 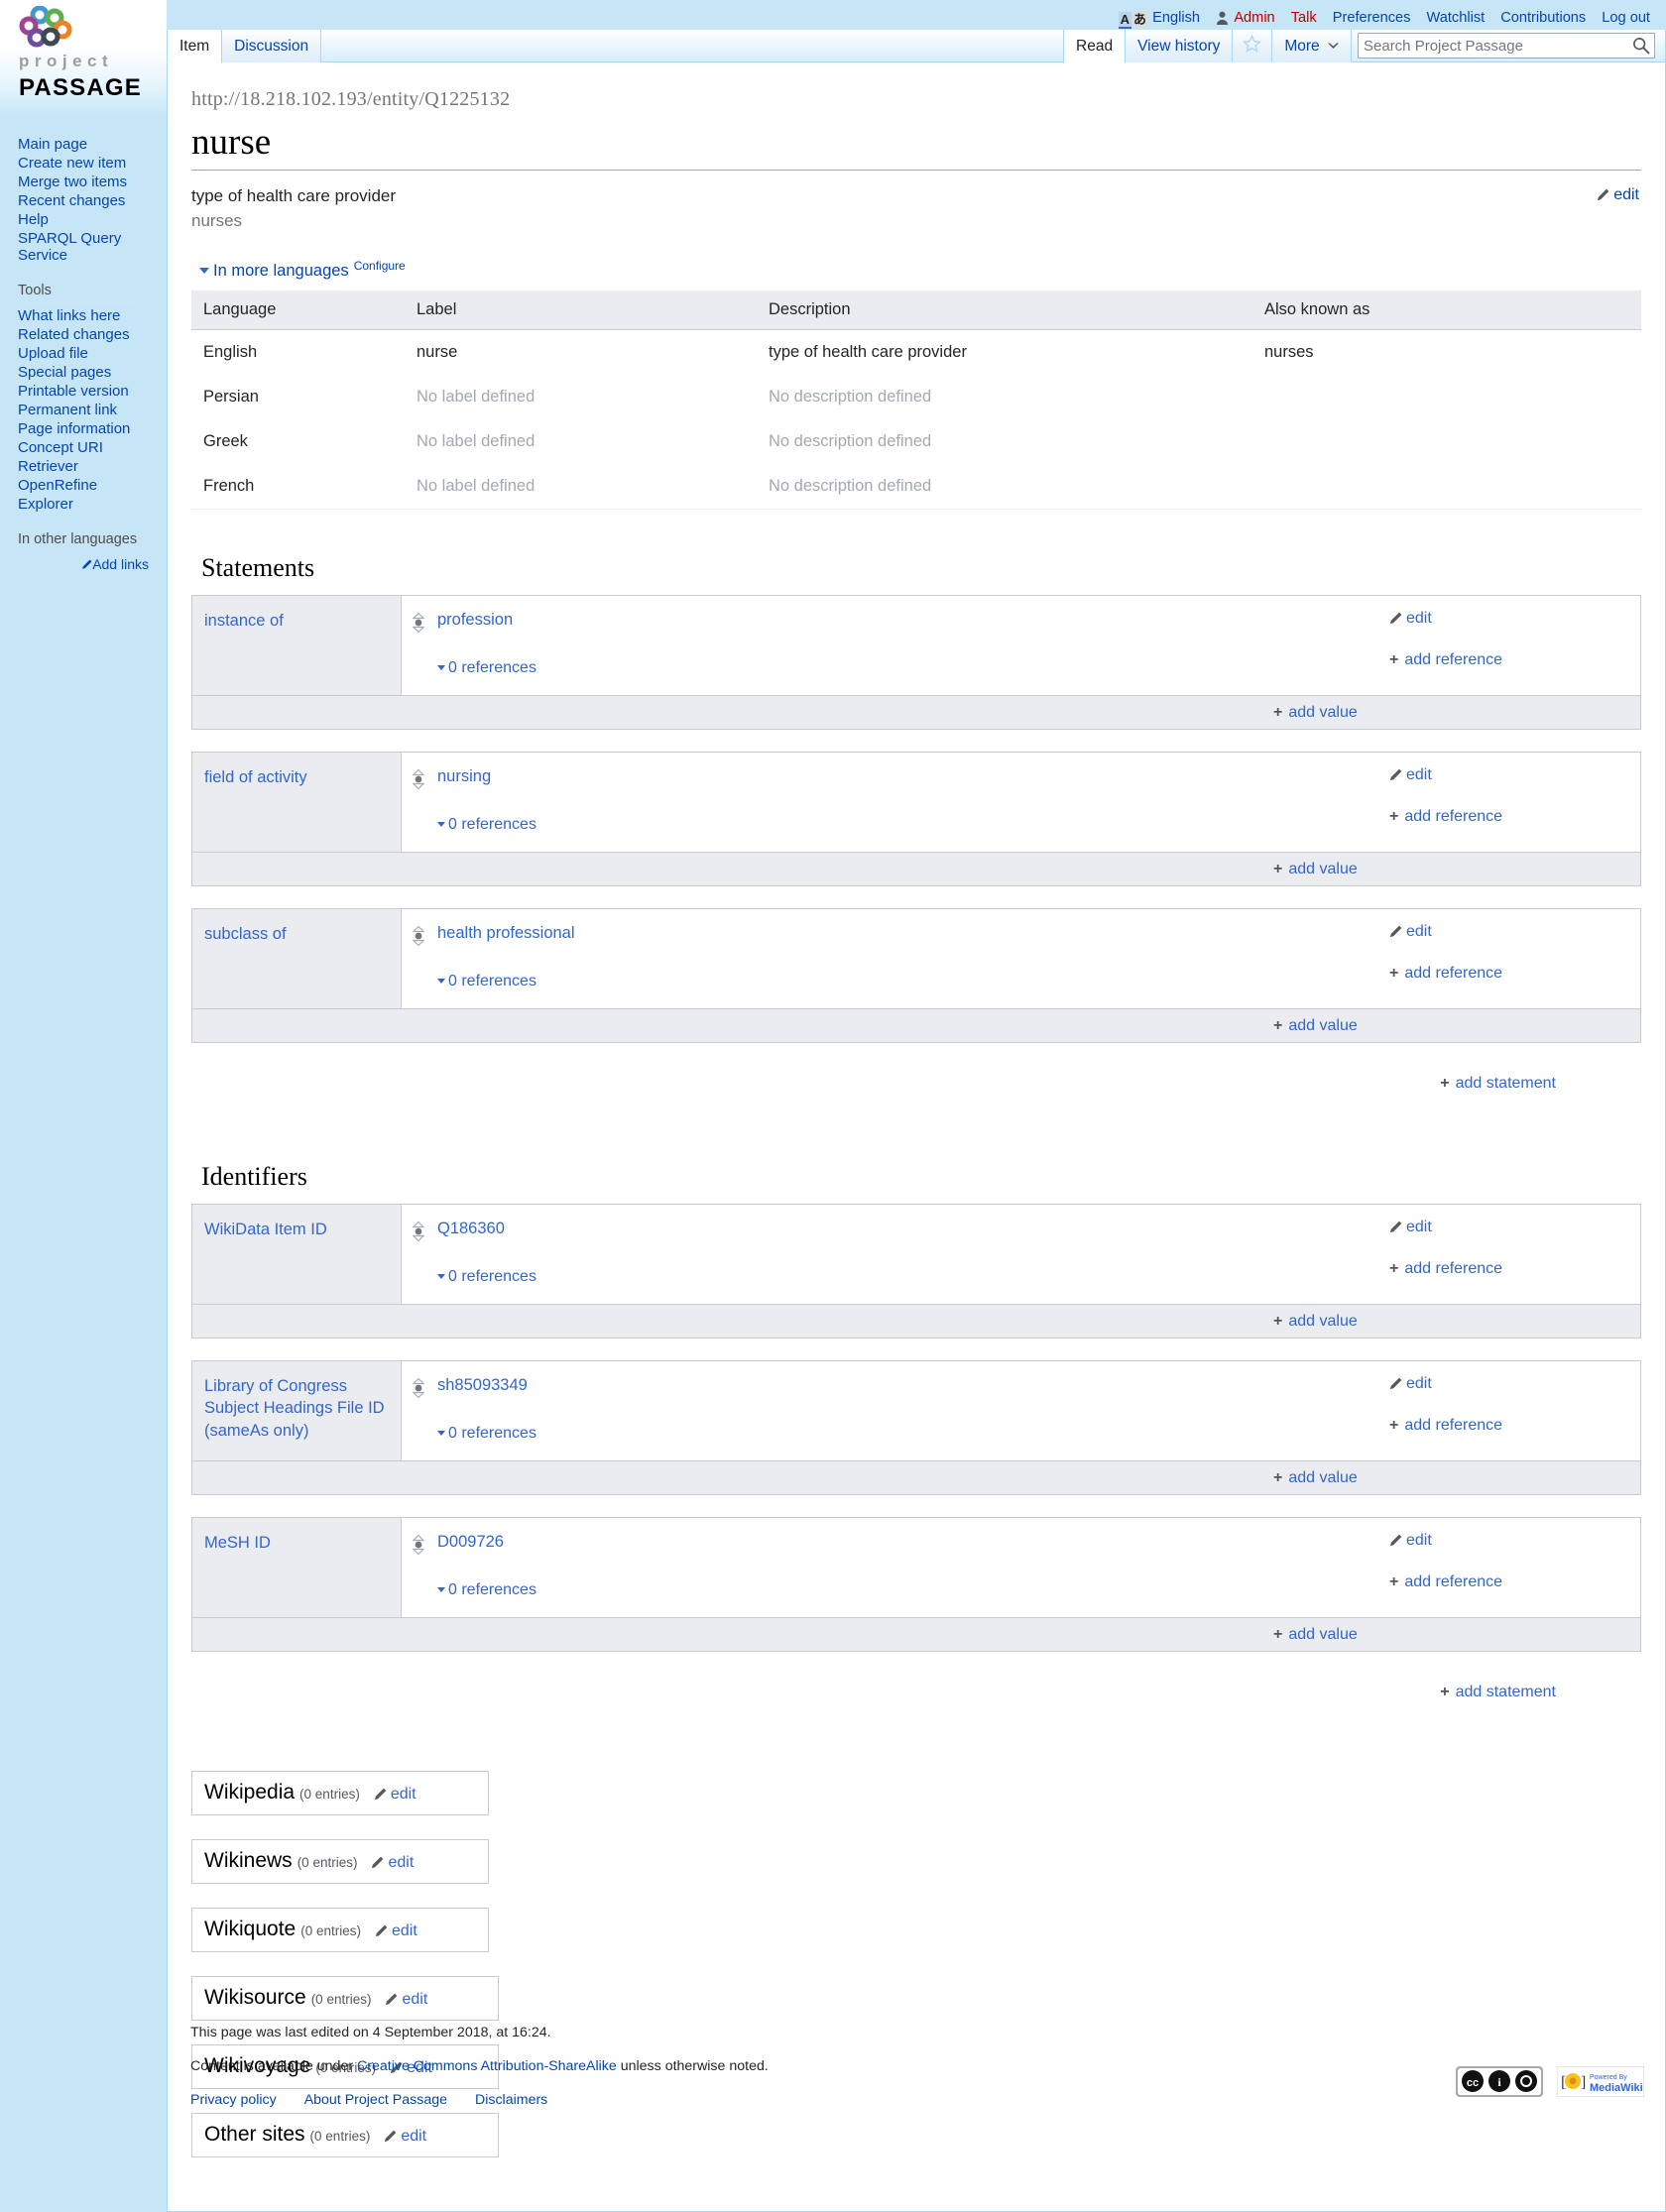 I want to click on statement-references-toggle: 0 references, so click(x=900, y=981).